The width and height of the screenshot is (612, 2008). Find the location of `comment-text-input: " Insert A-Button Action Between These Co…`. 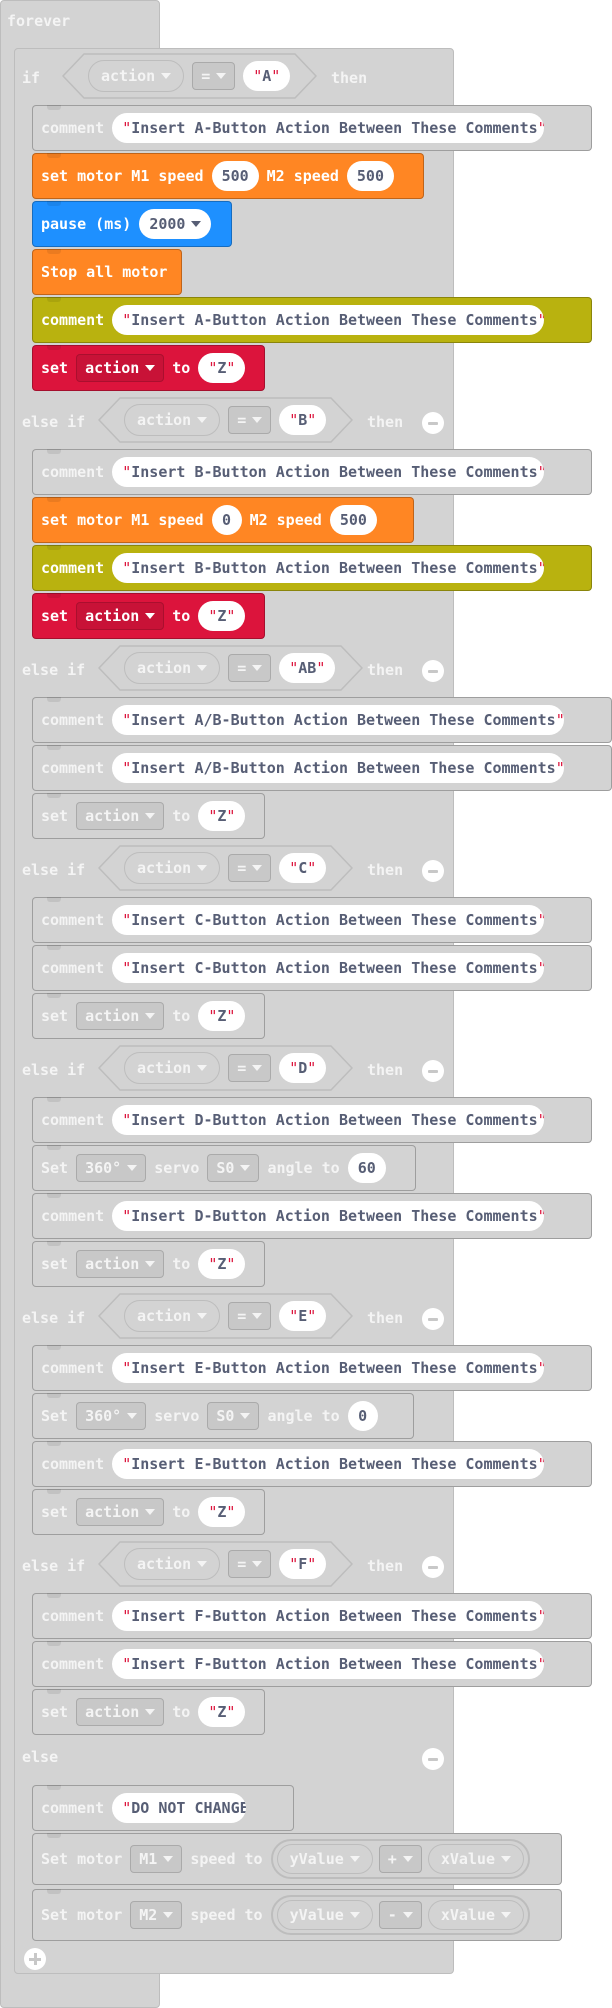

comment-text-input: " Insert A-Button Action Between These Co… is located at coordinates (328, 320).